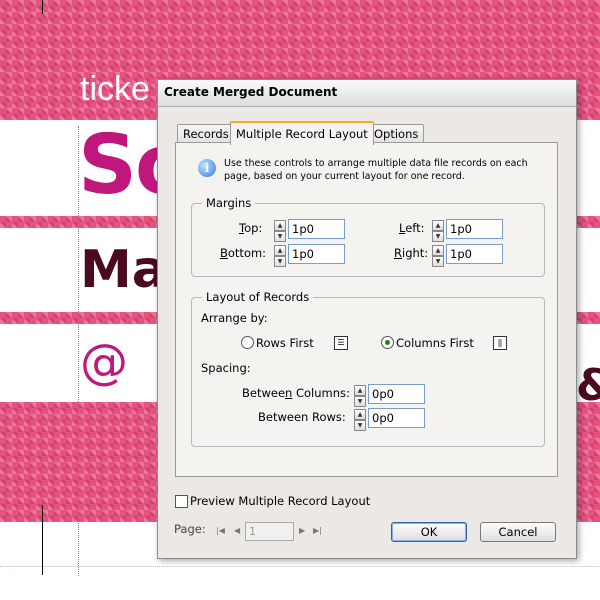 This screenshot has width=600, height=600. I want to click on next-page-icon: ▶, so click(302, 530).